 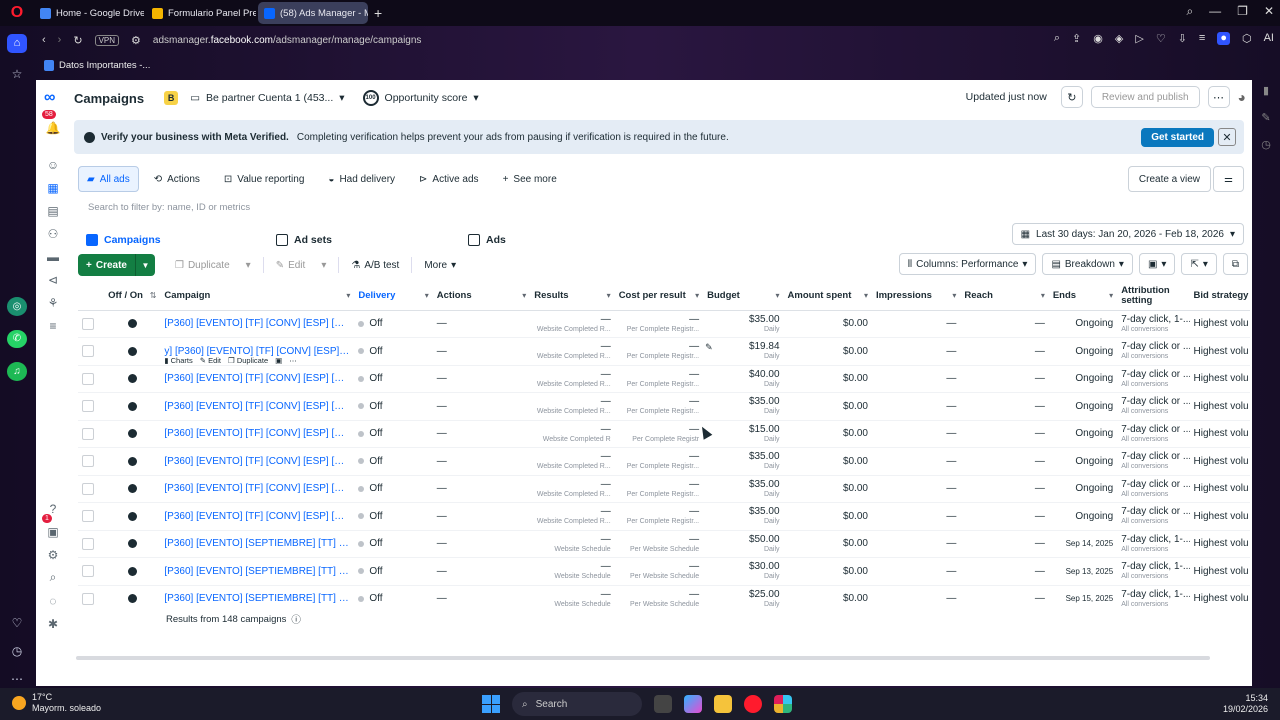 What do you see at coordinates (1182, 38) in the screenshot?
I see `download-icon: ⇩` at bounding box center [1182, 38].